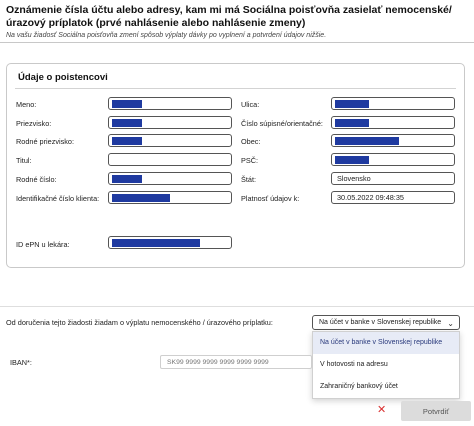  I want to click on street-field, so click(393, 103).